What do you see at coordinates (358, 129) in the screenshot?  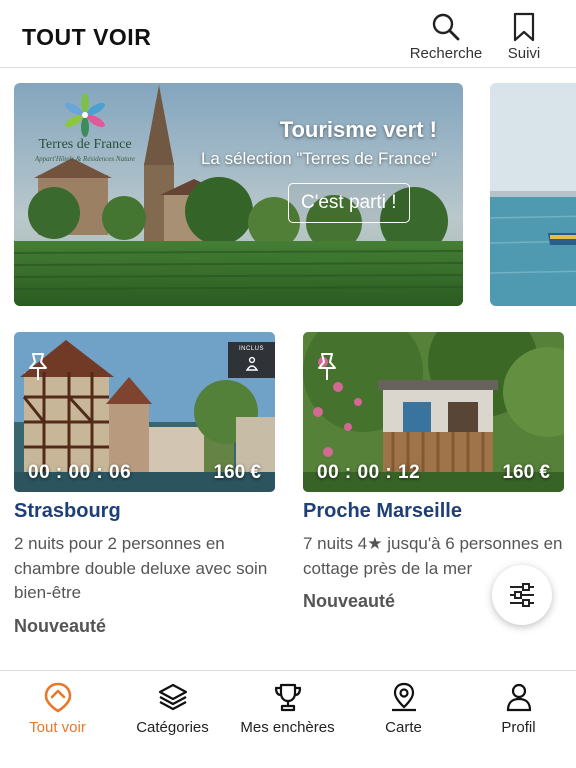 I see `banner-headline: Tourisme vert !` at bounding box center [358, 129].